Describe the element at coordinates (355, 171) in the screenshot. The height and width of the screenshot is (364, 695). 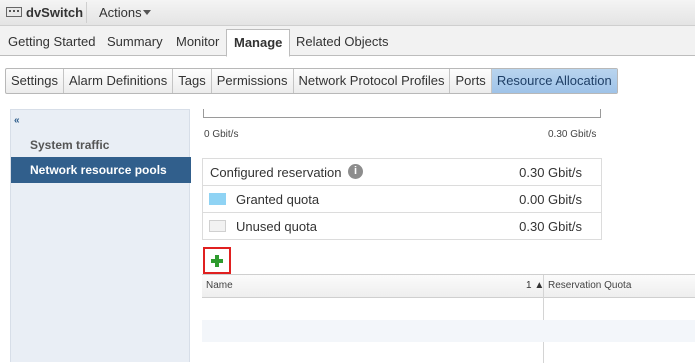
I see `info-icon: i` at that location.